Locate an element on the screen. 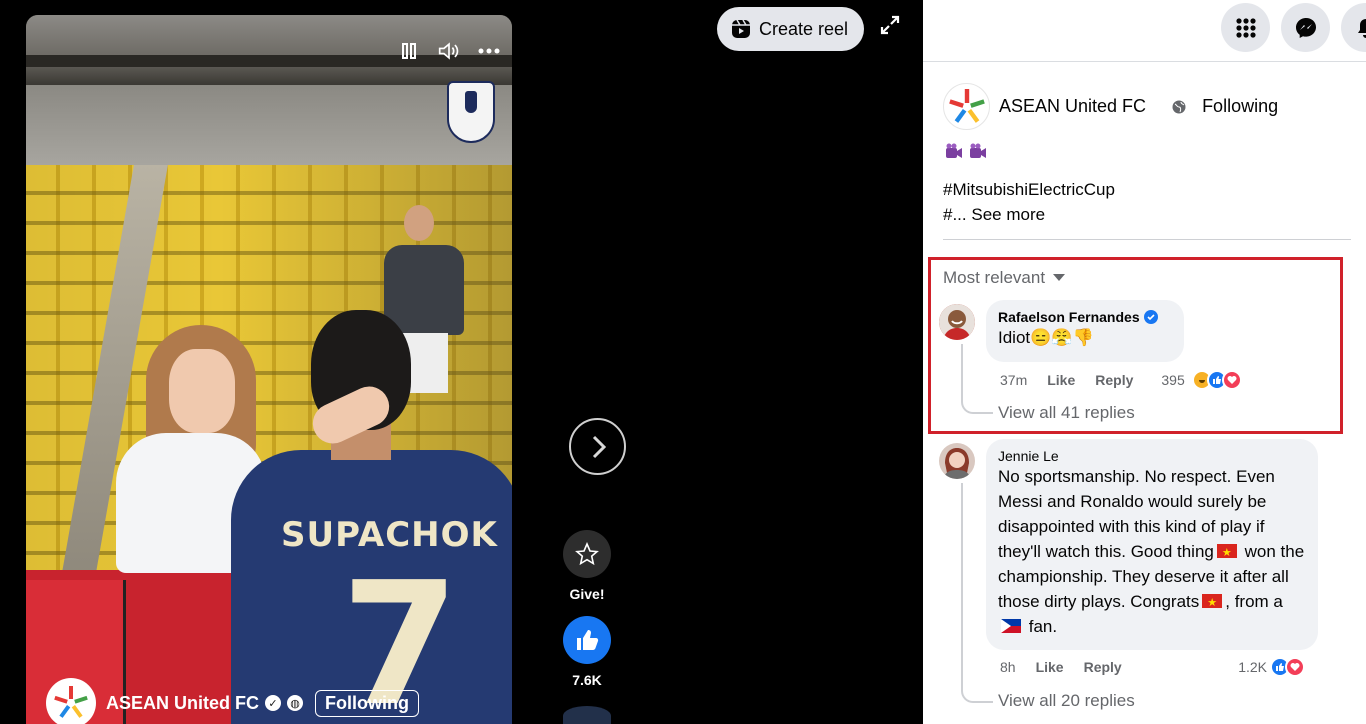  page-name: ASEAN United FC is located at coordinates (1072, 106).